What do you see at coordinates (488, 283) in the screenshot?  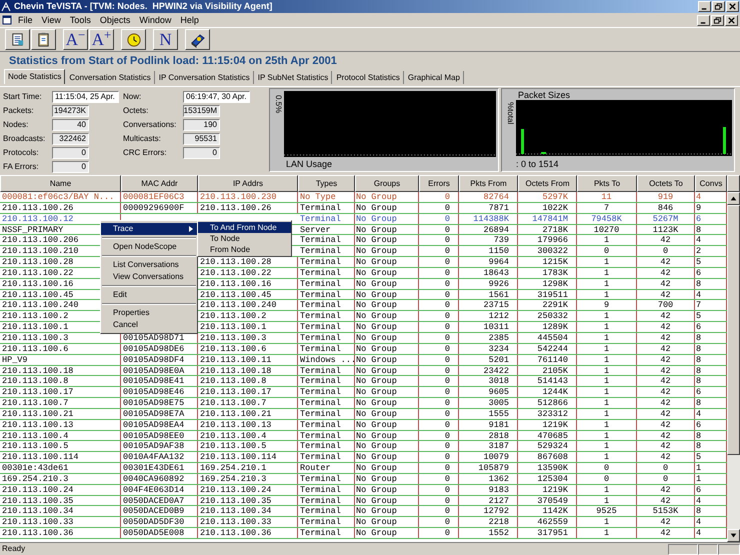 I see `table-cell: 9926` at bounding box center [488, 283].